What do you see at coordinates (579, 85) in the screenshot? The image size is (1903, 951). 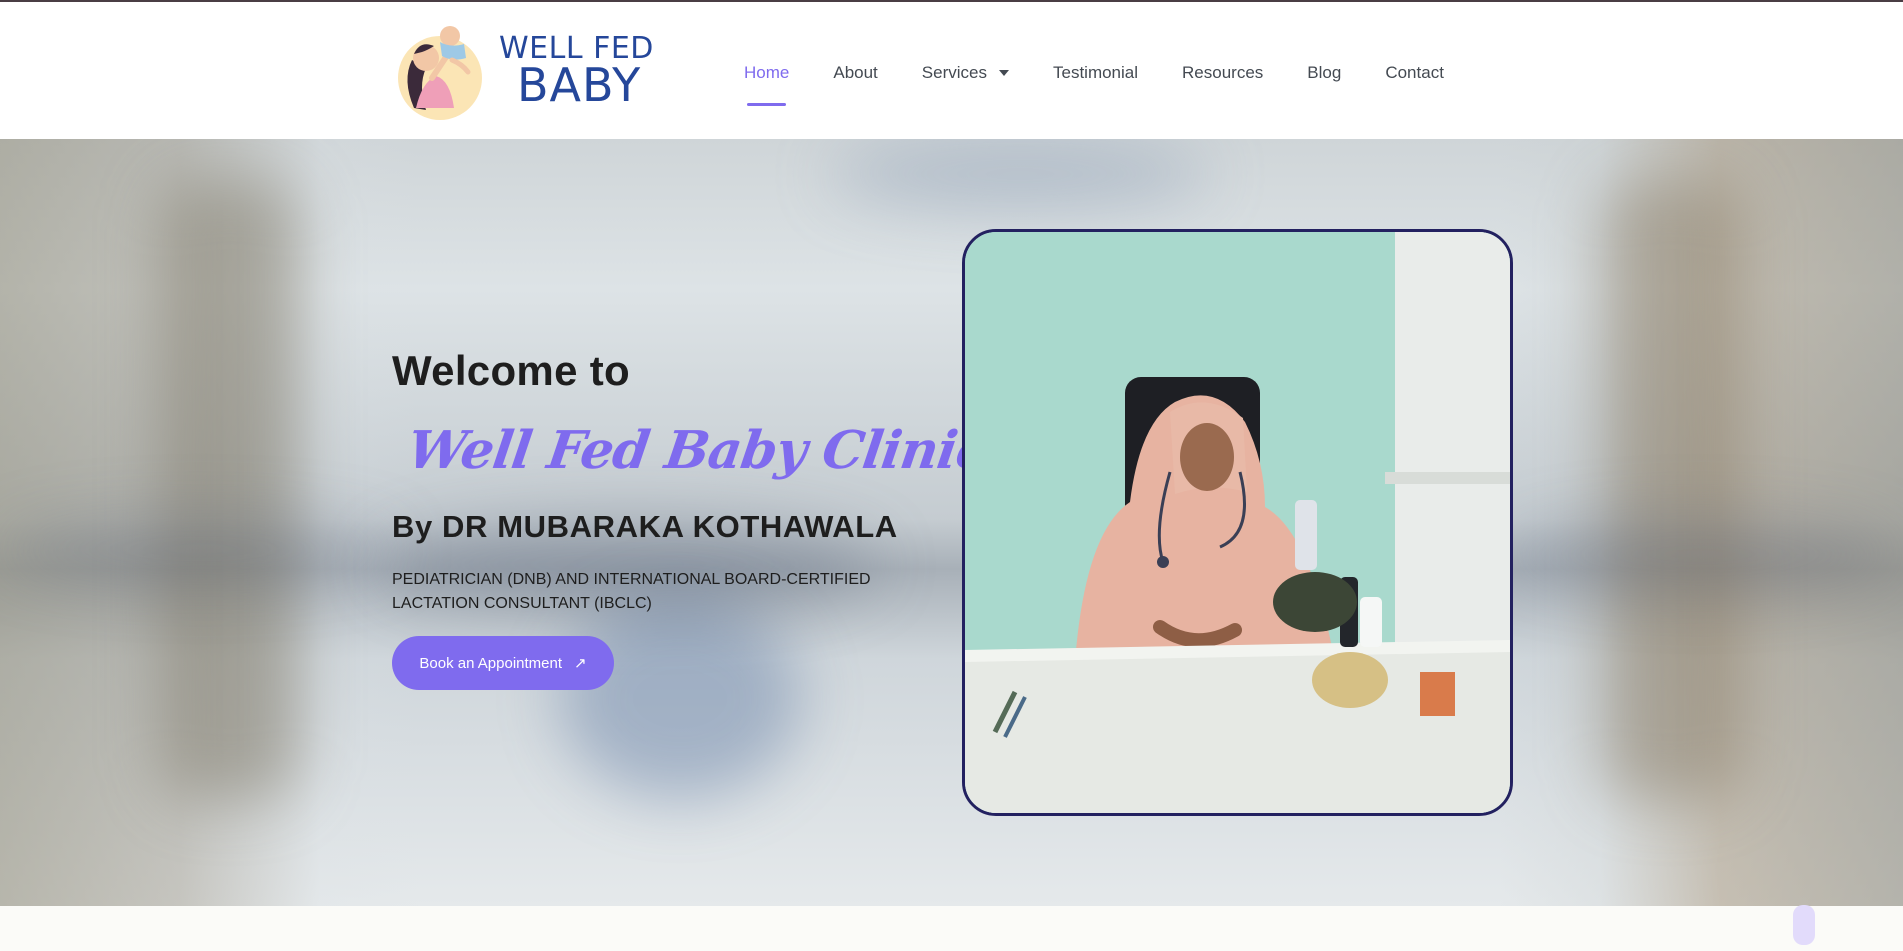 I see `logo-text-line-2: BABY` at bounding box center [579, 85].